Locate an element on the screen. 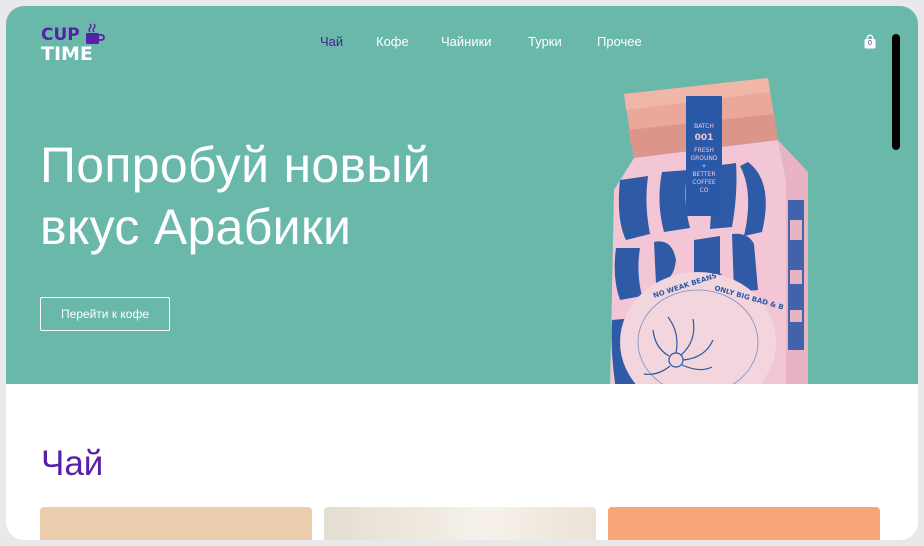  svg-text: FRESH is located at coordinates (704, 150).